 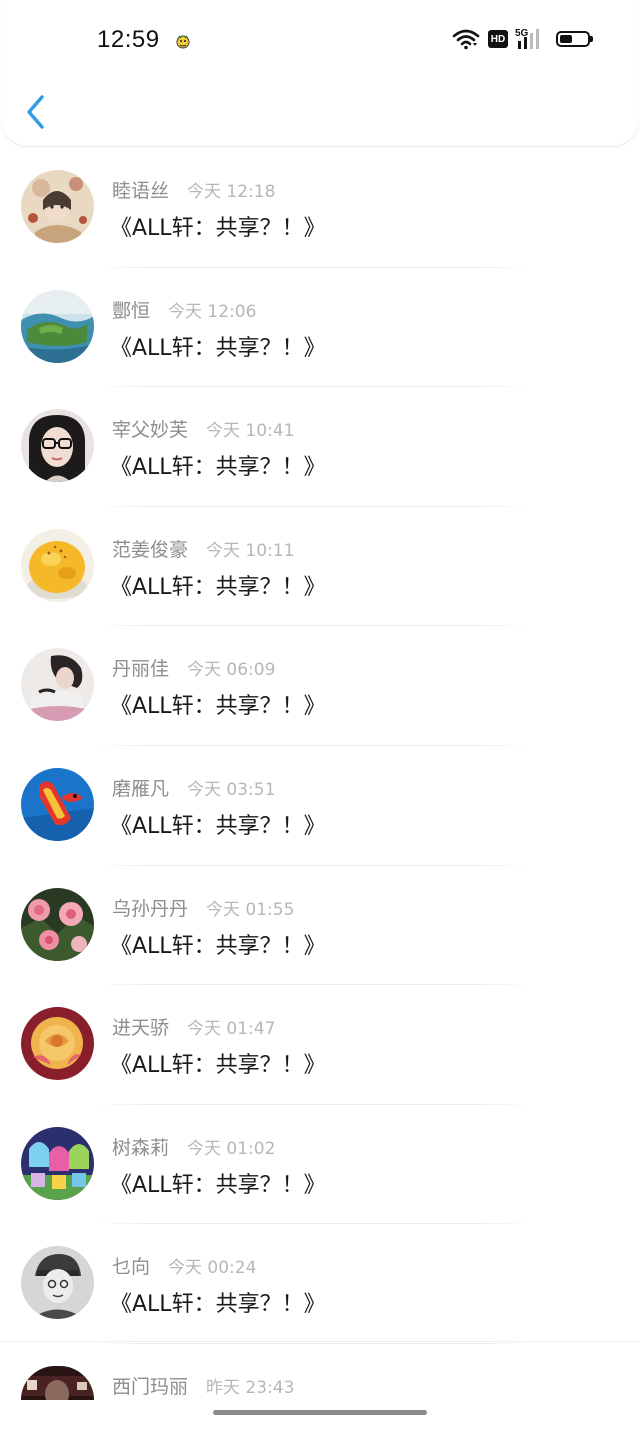 I want to click on message-time: 今天 01:55, so click(x=250, y=909).